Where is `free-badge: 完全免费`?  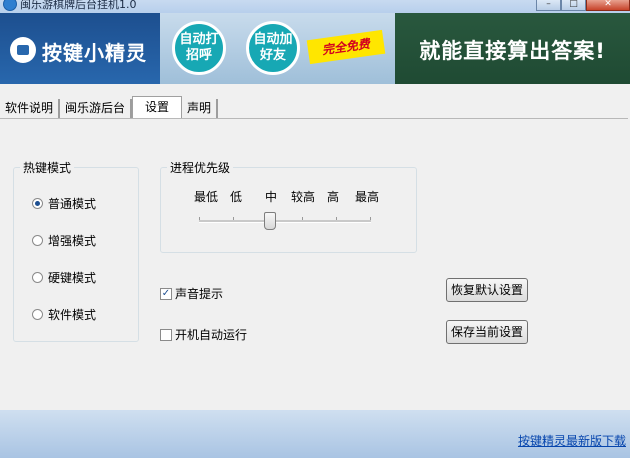 free-badge: 完全免费 is located at coordinates (346, 47).